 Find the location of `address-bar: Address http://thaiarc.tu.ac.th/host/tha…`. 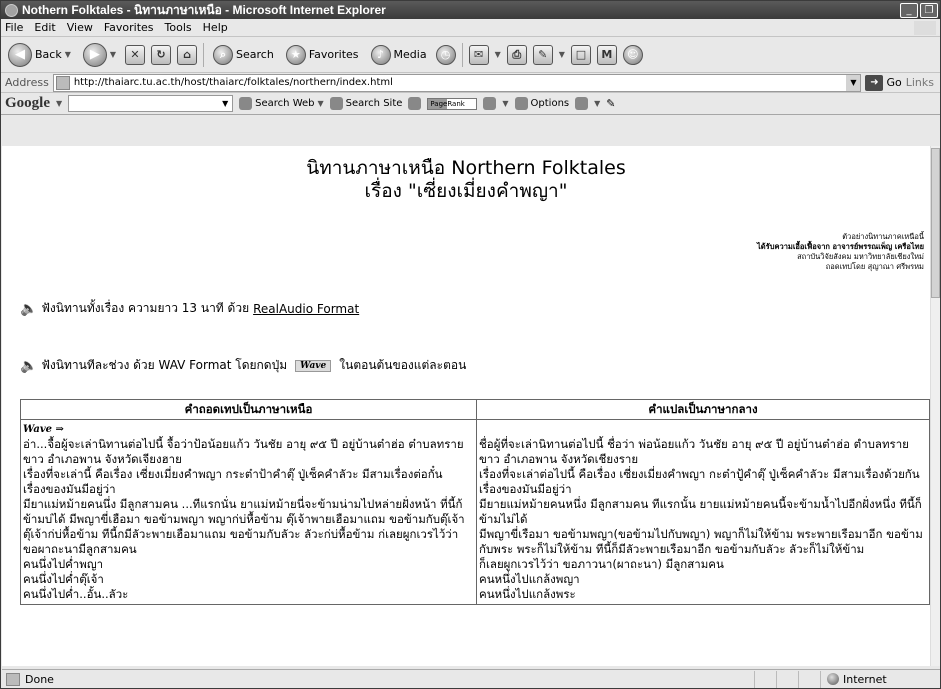

address-bar: Address http://thaiarc.tu.ac.th/host/tha… is located at coordinates (470, 83).